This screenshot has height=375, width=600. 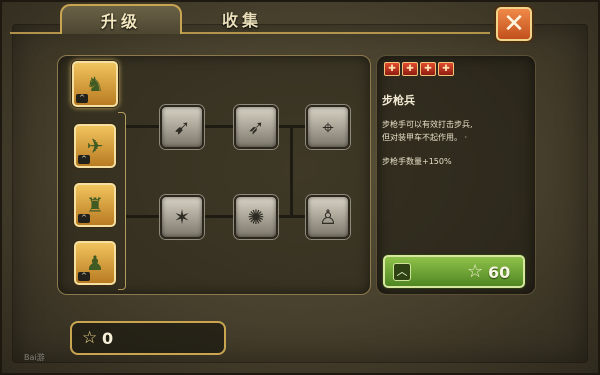 I want to click on tab-collect-label: 收集, so click(x=241, y=20).